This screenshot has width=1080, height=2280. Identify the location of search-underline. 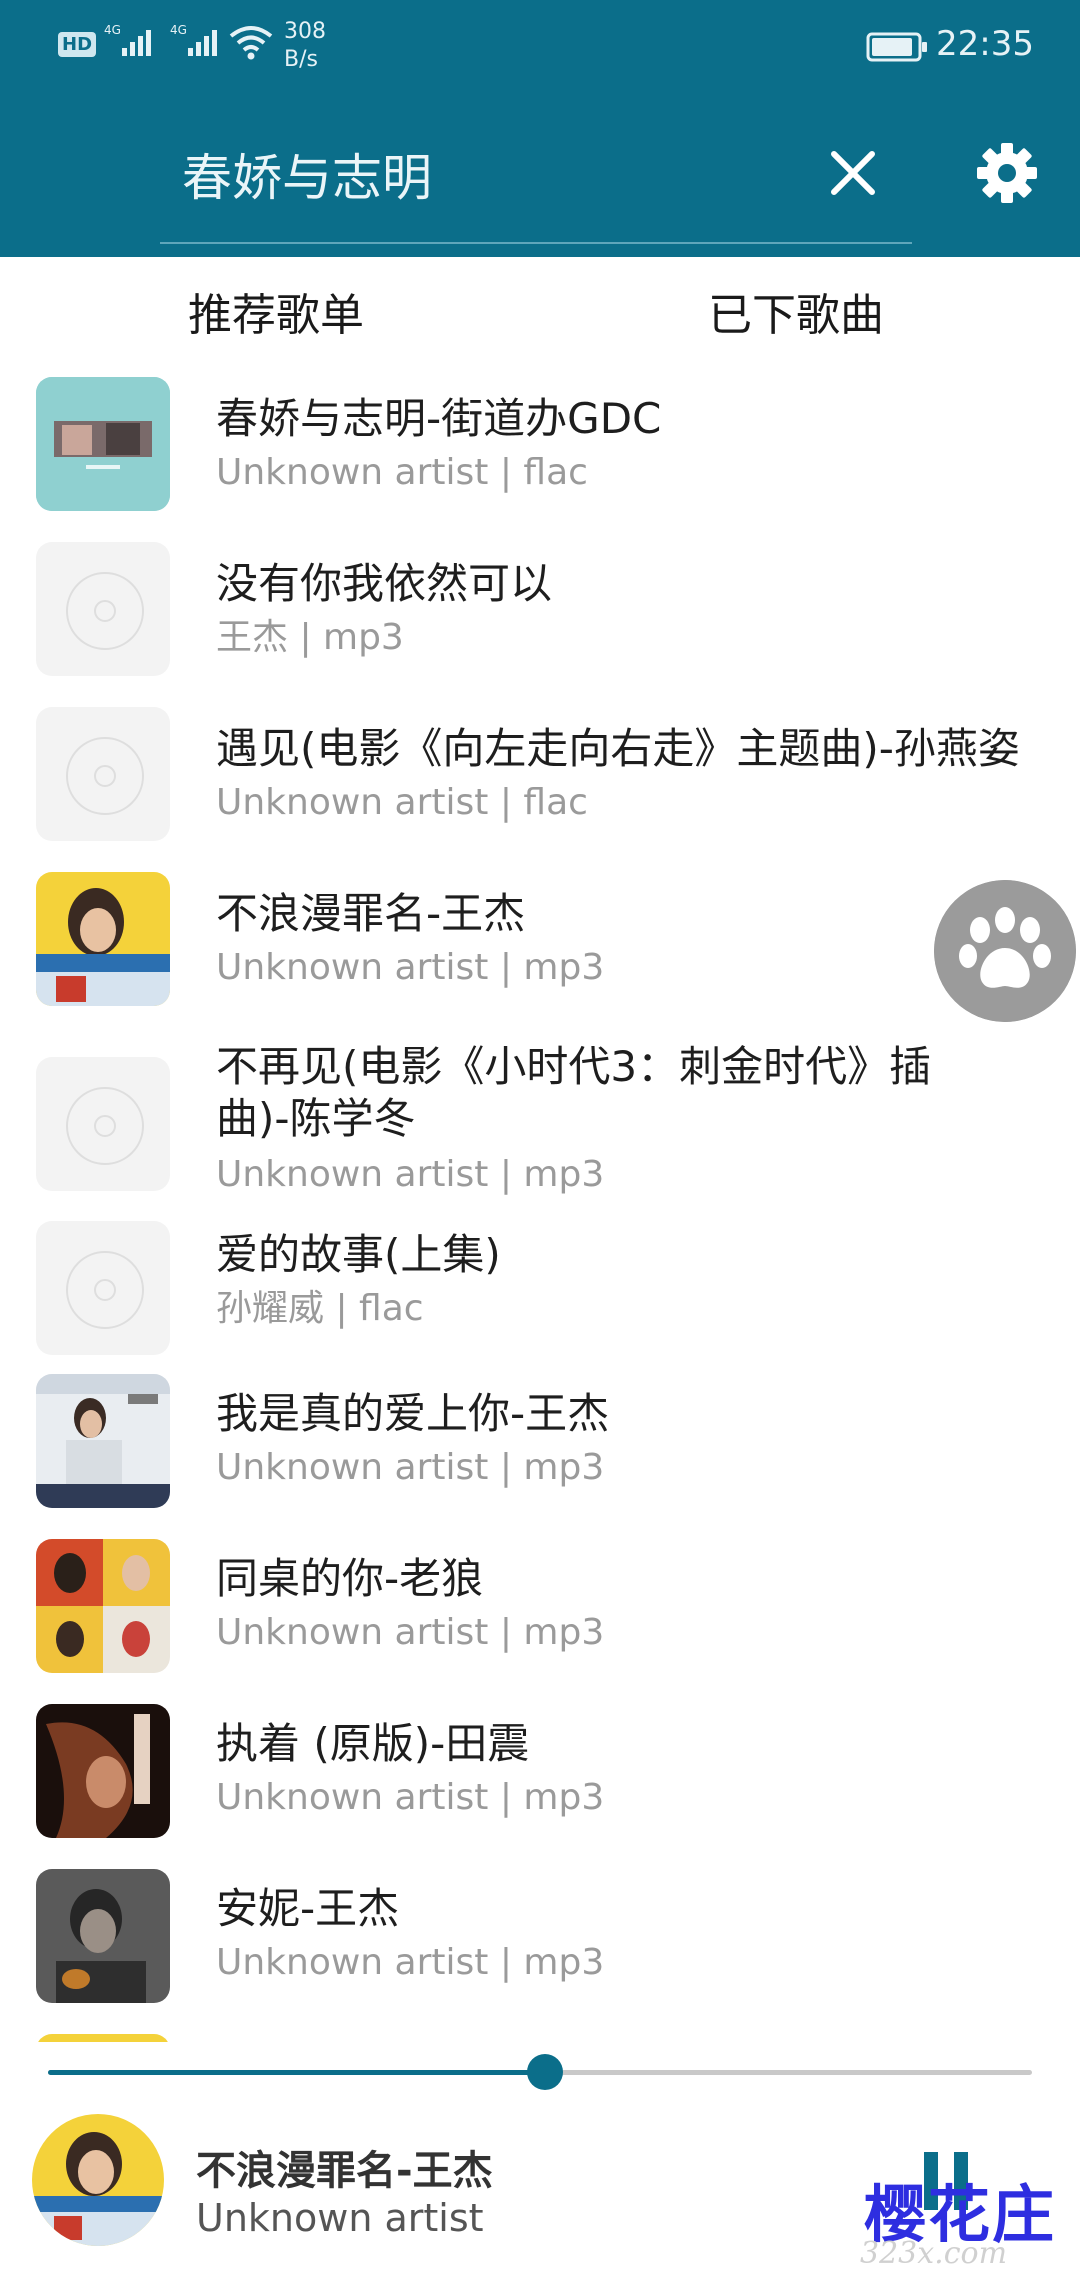
(536, 243).